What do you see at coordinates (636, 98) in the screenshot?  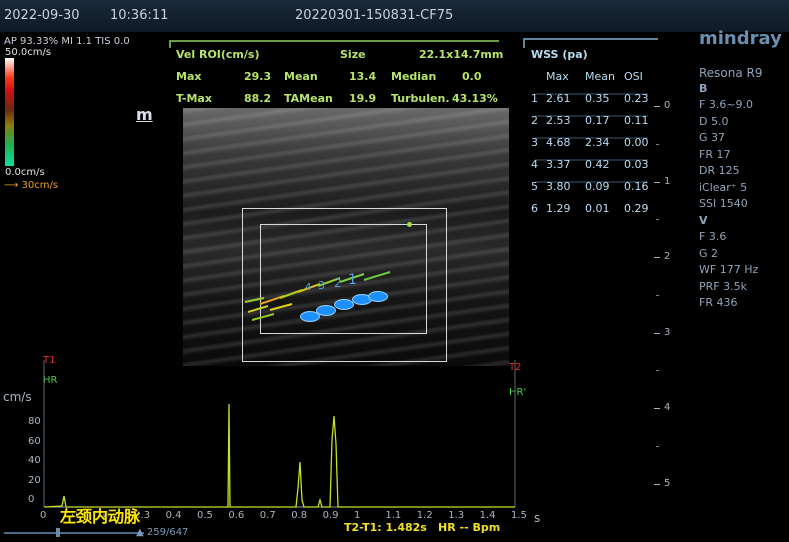 I see `wss-cell: 0.23` at bounding box center [636, 98].